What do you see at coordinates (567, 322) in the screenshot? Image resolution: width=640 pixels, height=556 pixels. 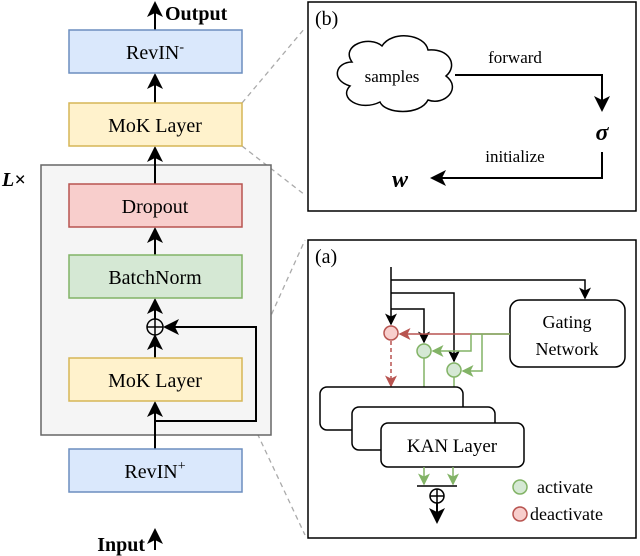 I see `svg-text: Gating` at bounding box center [567, 322].